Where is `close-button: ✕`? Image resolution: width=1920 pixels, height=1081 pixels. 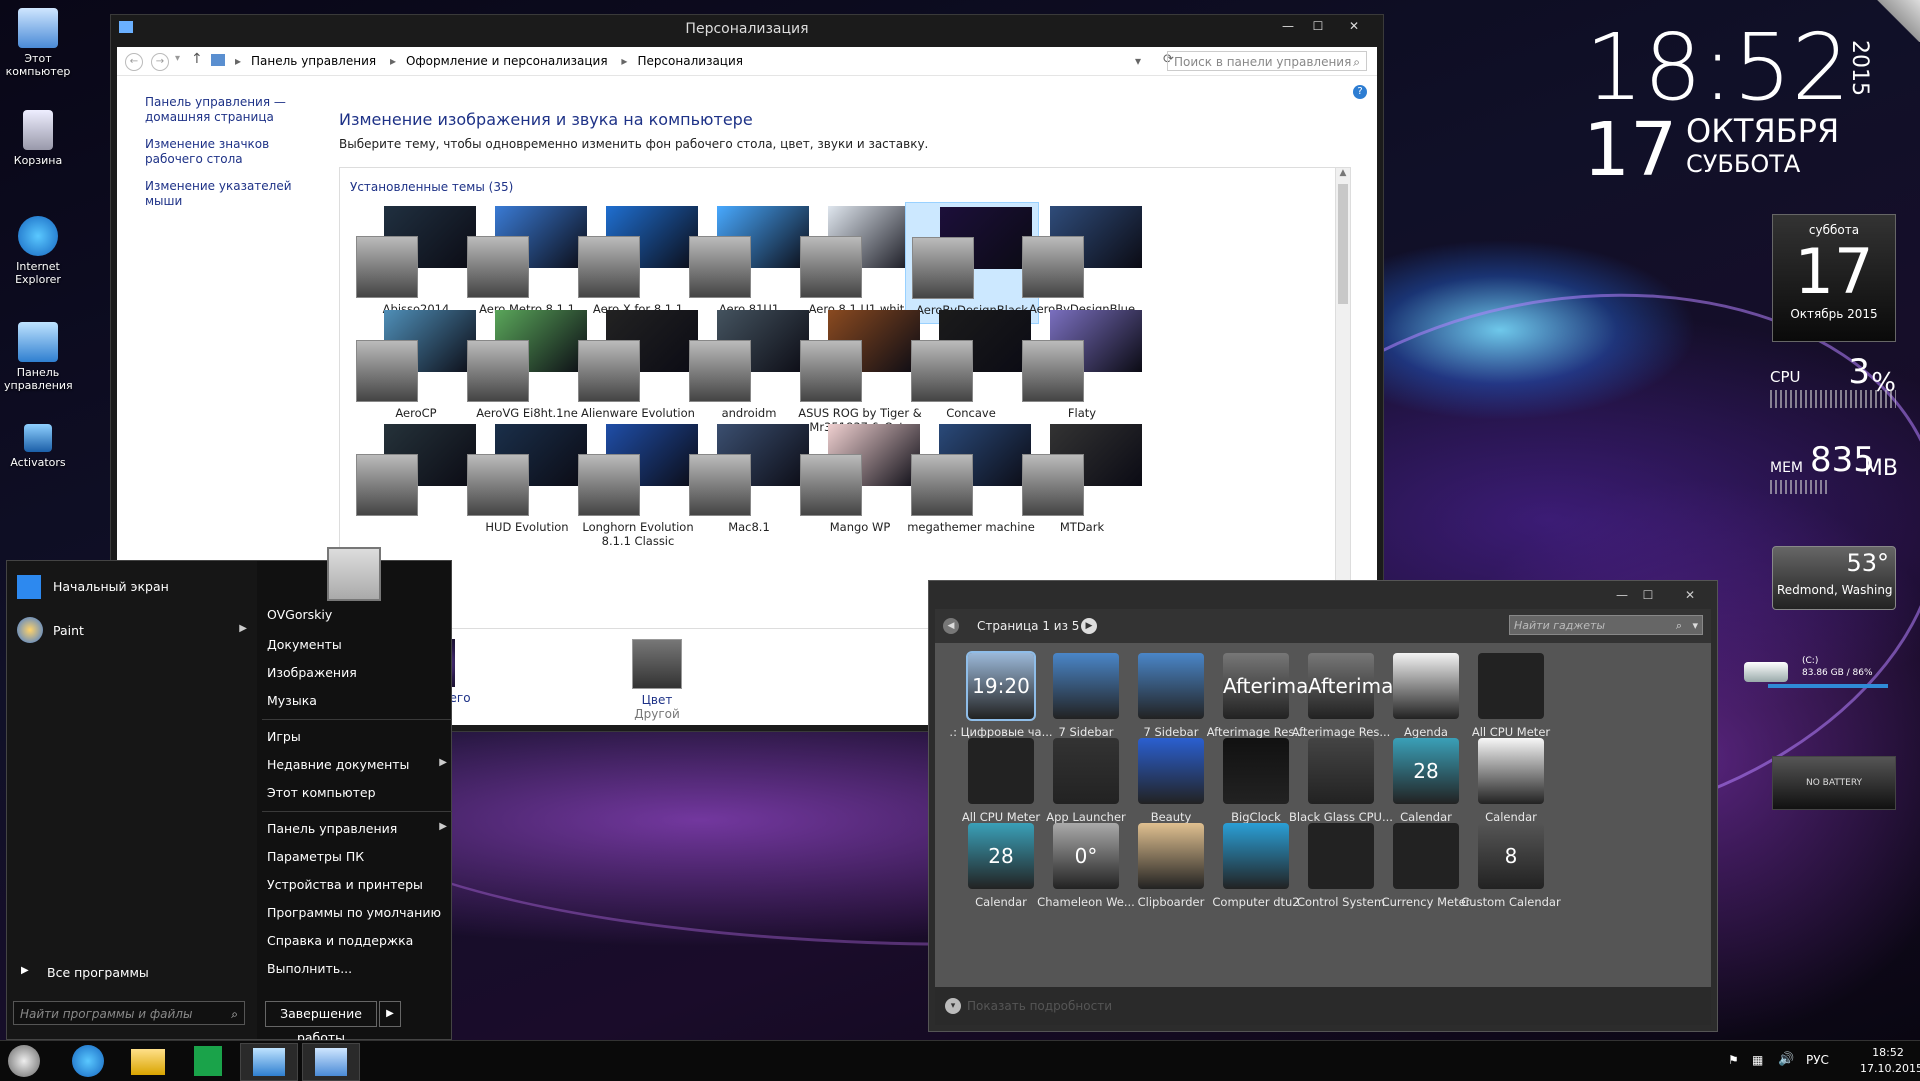 close-button: ✕ is located at coordinates (1354, 26).